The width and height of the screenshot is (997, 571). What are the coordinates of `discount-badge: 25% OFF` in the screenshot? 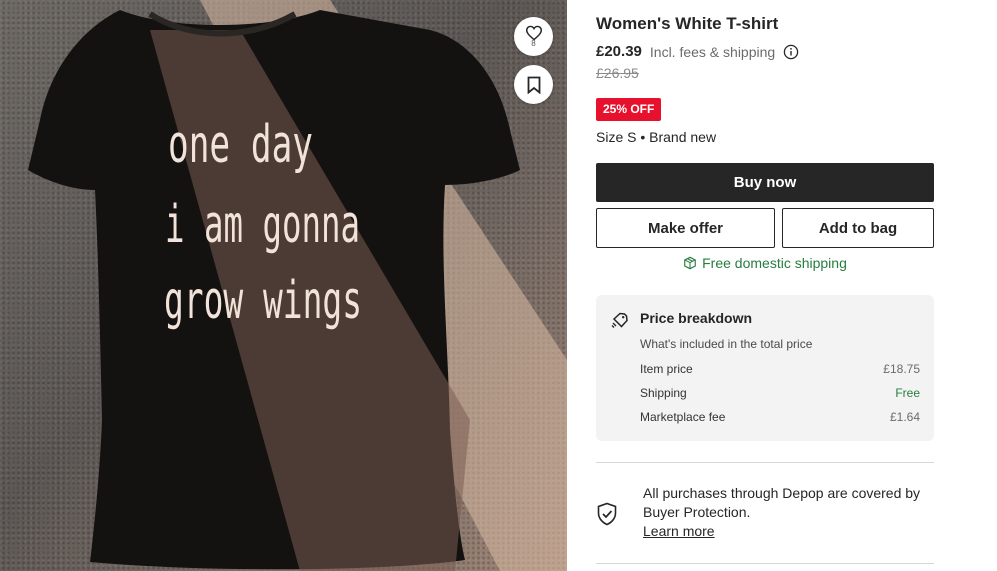 It's located at (629, 109).